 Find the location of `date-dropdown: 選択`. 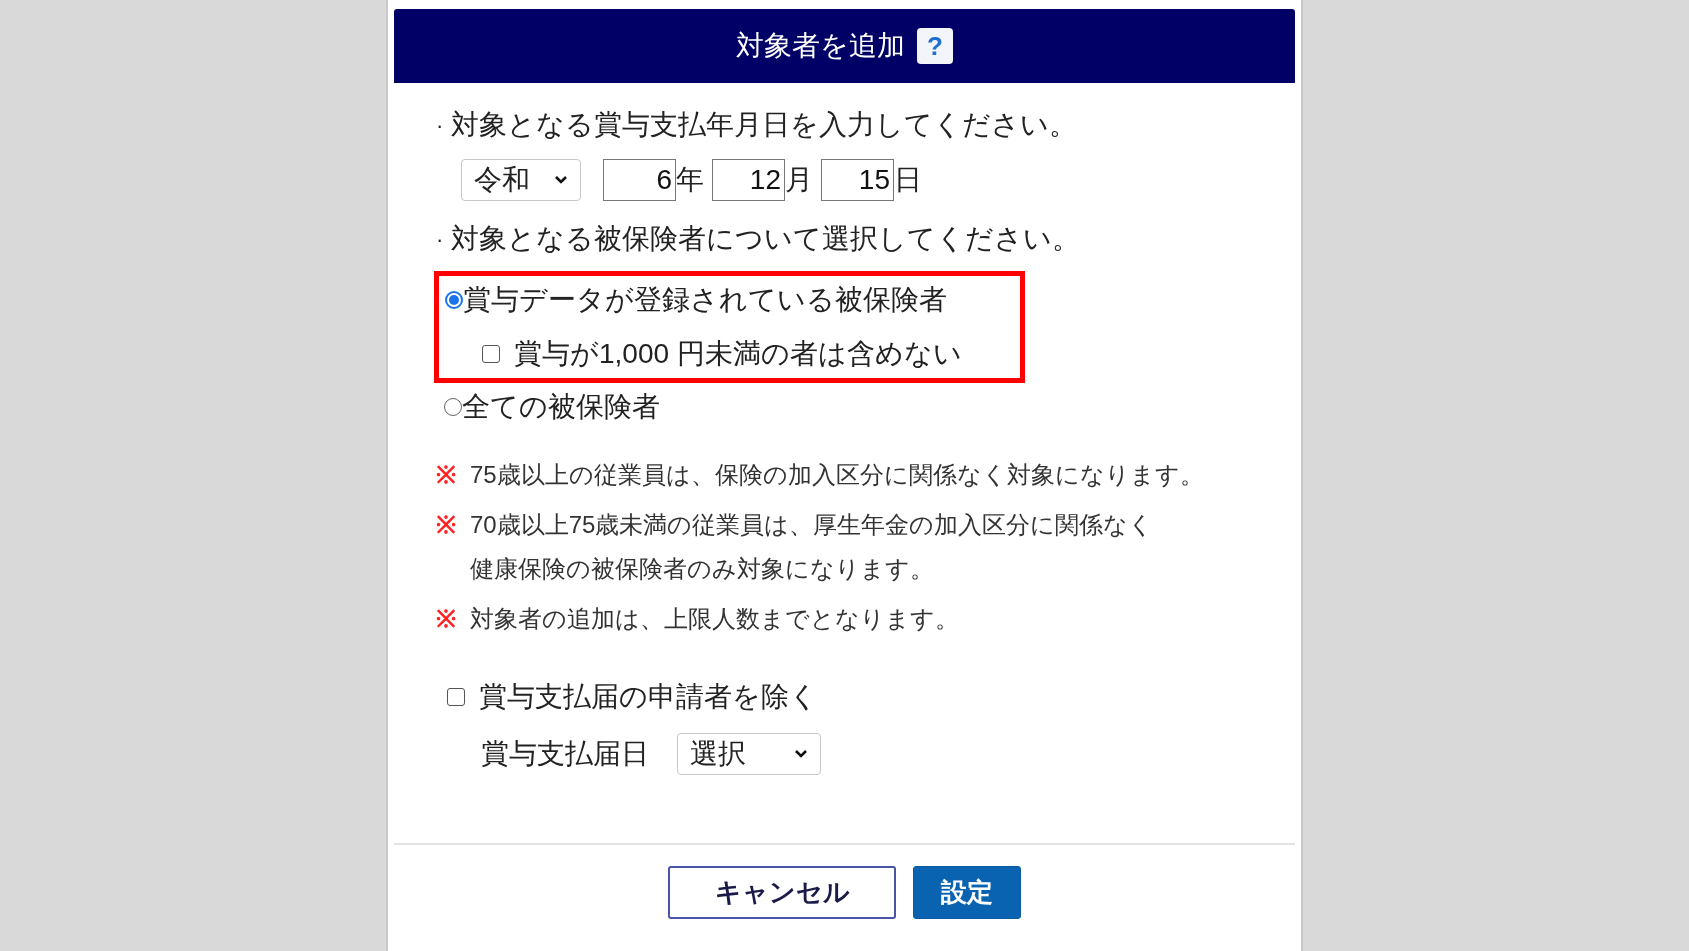

date-dropdown: 選択 is located at coordinates (749, 754).